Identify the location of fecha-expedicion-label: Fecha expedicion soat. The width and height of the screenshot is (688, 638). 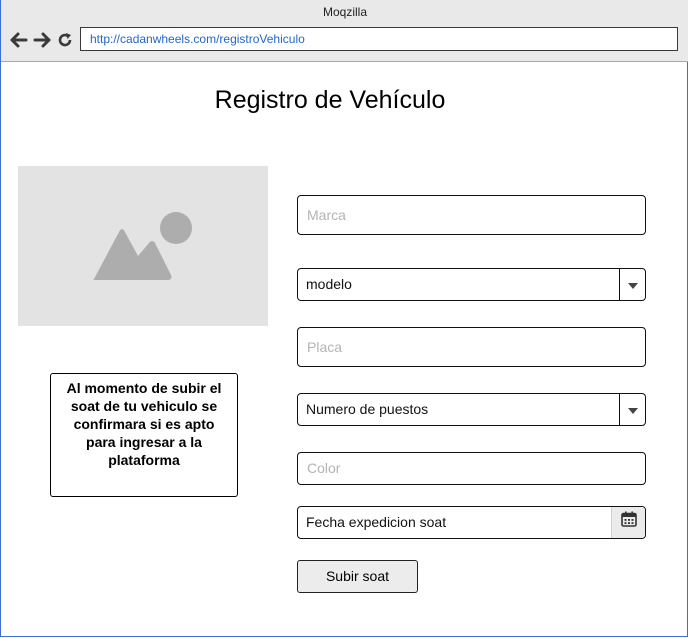
(376, 522).